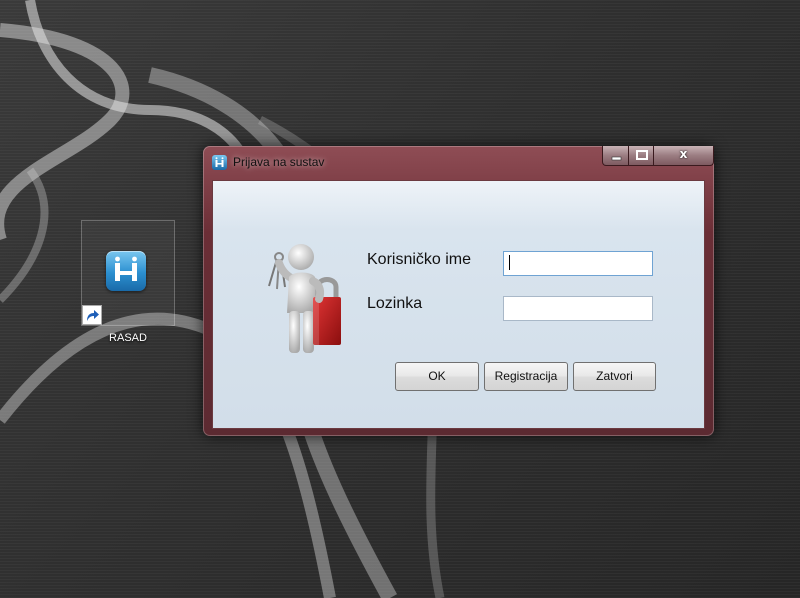 The width and height of the screenshot is (800, 598). I want to click on ok-button: OK, so click(437, 376).